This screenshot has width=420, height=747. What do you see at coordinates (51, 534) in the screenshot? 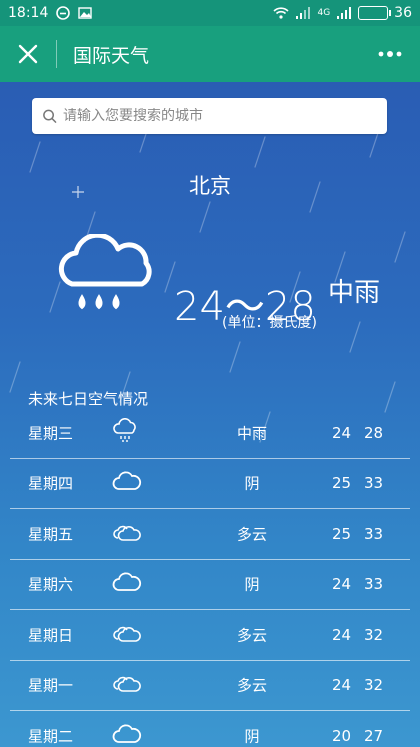
I see `forecast-day: 星期五` at bounding box center [51, 534].